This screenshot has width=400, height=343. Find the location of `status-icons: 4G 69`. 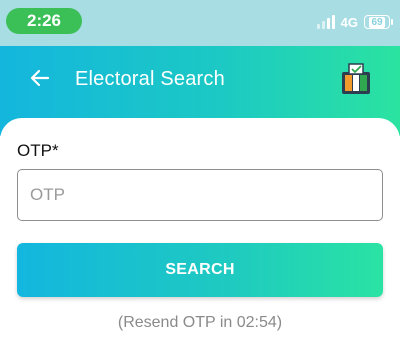

status-icons: 4G 69 is located at coordinates (354, 22).